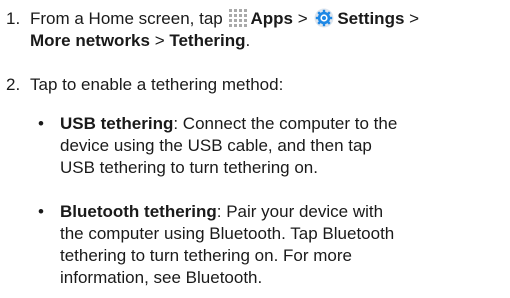 Image resolution: width=510 pixels, height=298 pixels. What do you see at coordinates (13, 18) in the screenshot?
I see `step-number: 1.` at bounding box center [13, 18].